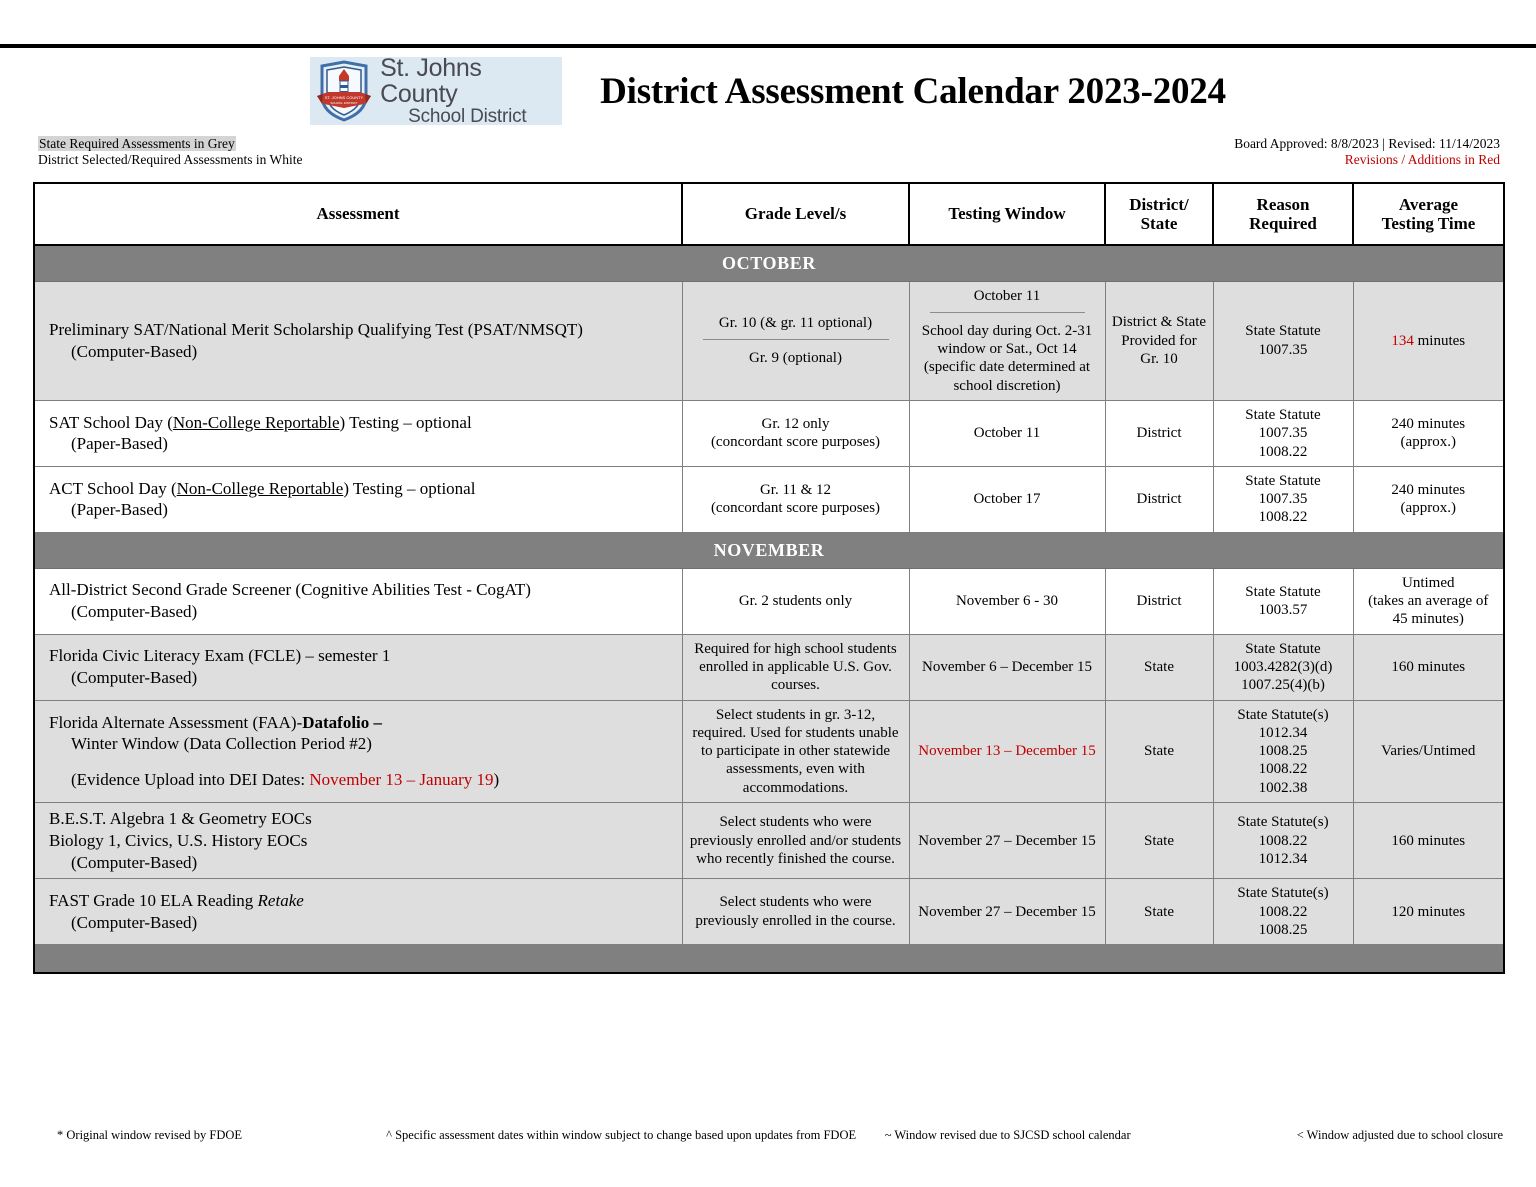 This screenshot has width=1536, height=1187. Describe the element at coordinates (795, 214) in the screenshot. I see `column-header-grade-levels: Grade Level/s` at that location.